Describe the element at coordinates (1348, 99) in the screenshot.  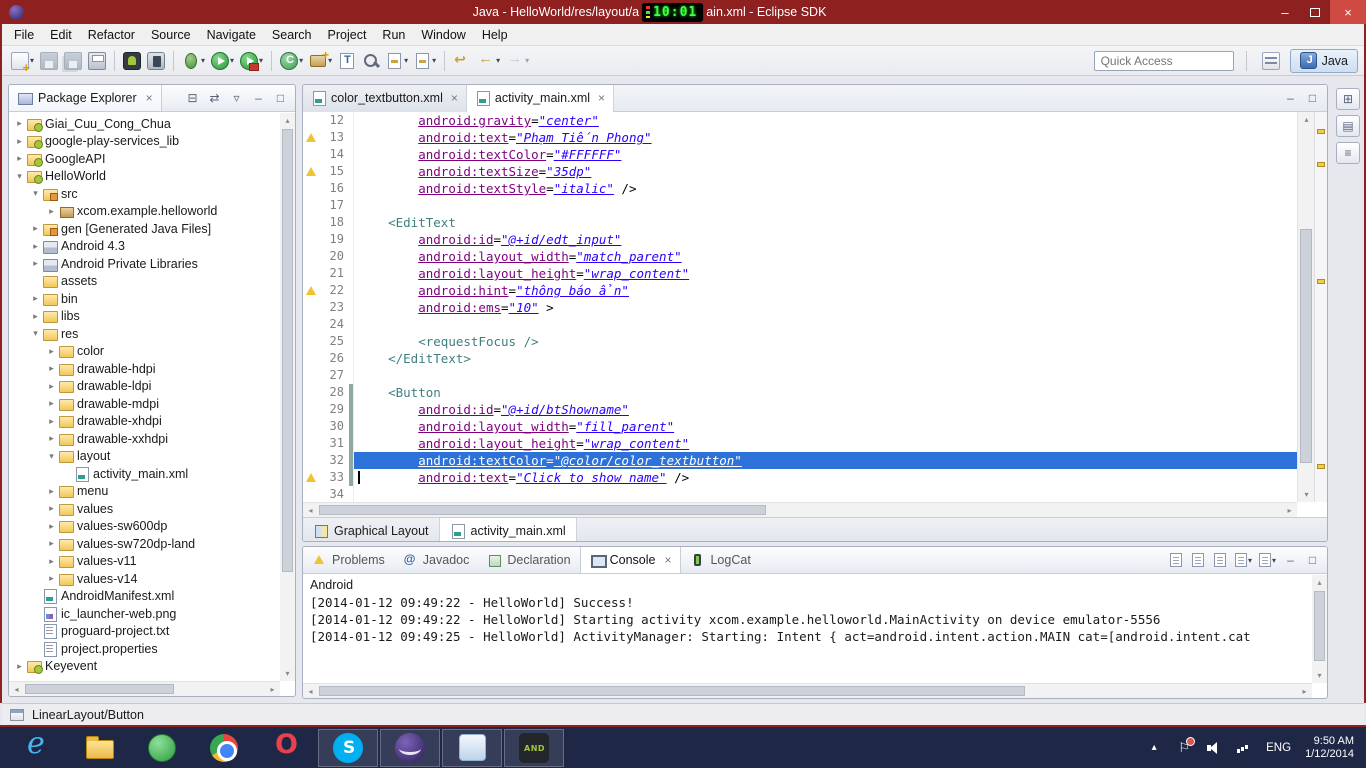
I see `restore-views-icon: ⊞` at that location.